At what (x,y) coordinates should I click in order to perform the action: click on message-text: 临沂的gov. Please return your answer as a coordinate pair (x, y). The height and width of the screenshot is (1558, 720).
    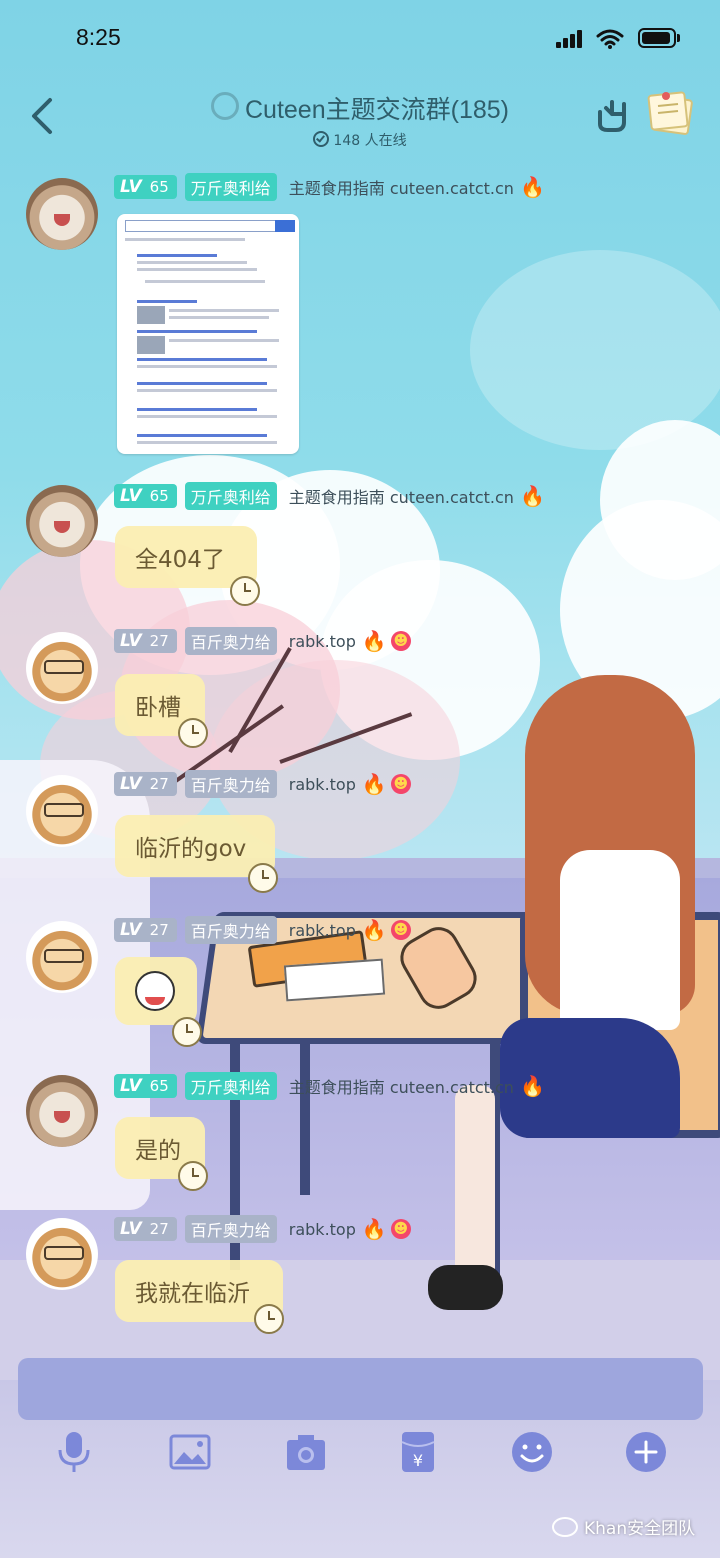
    Looking at the image, I should click on (191, 849).